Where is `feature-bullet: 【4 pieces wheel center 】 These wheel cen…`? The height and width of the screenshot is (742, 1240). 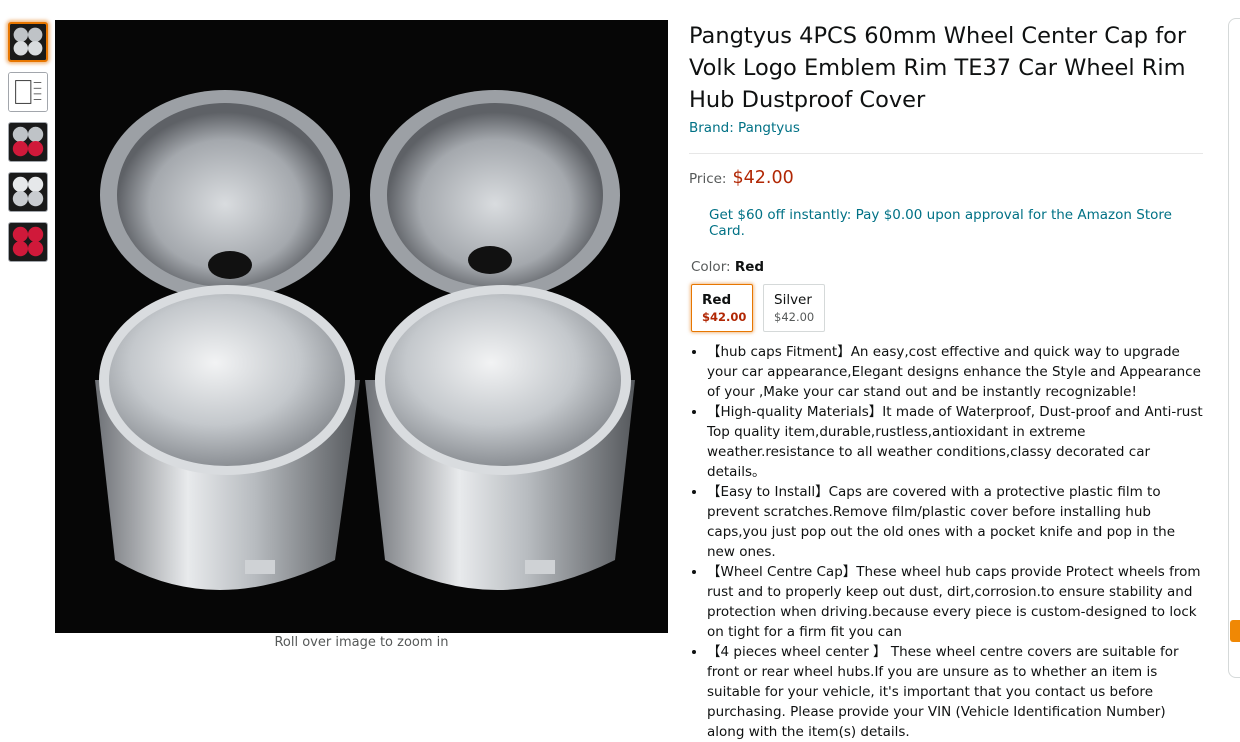
feature-bullet: 【4 pieces wheel center 】 These wheel cen… is located at coordinates (955, 692).